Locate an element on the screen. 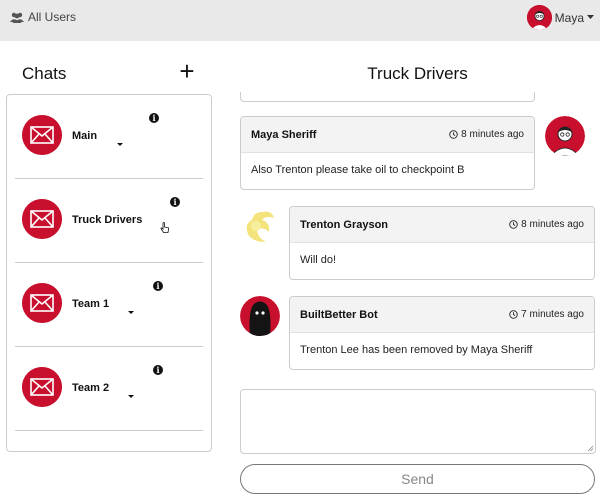  all-users-label: All Users is located at coordinates (52, 17).